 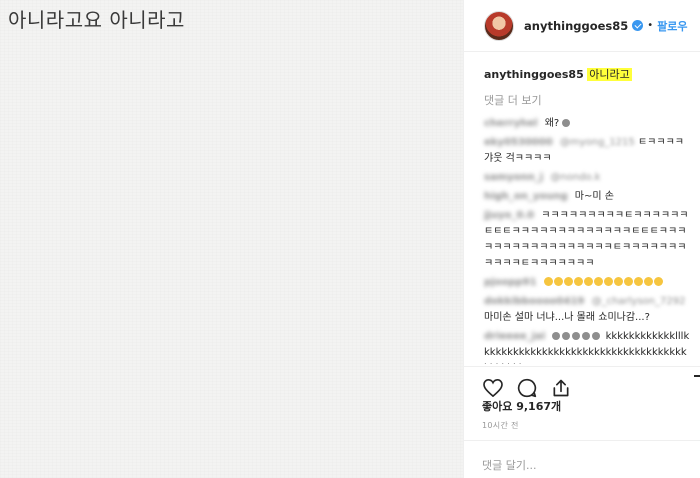 I want to click on comment-item: cherryhel 왜?, so click(x=587, y=124).